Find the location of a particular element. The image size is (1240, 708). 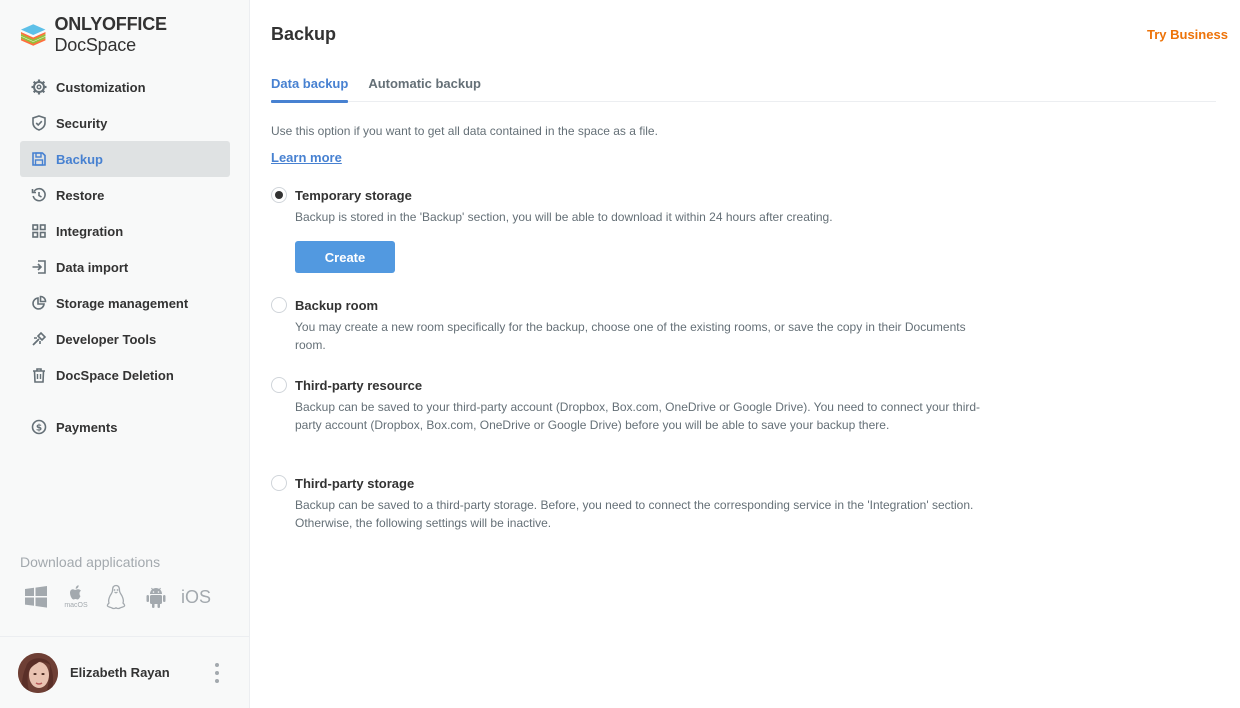

ios-icon: iOS is located at coordinates (196, 597).